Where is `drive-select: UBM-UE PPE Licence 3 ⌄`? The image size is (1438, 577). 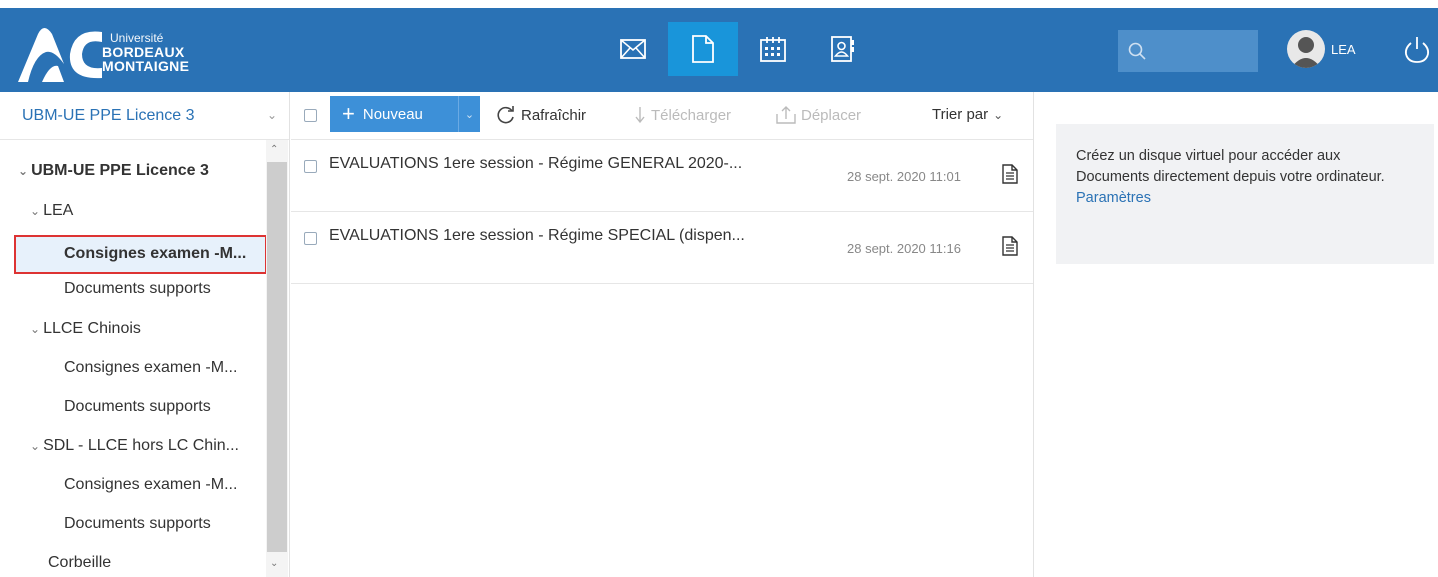
drive-select: UBM-UE PPE Licence 3 ⌄ is located at coordinates (144, 116).